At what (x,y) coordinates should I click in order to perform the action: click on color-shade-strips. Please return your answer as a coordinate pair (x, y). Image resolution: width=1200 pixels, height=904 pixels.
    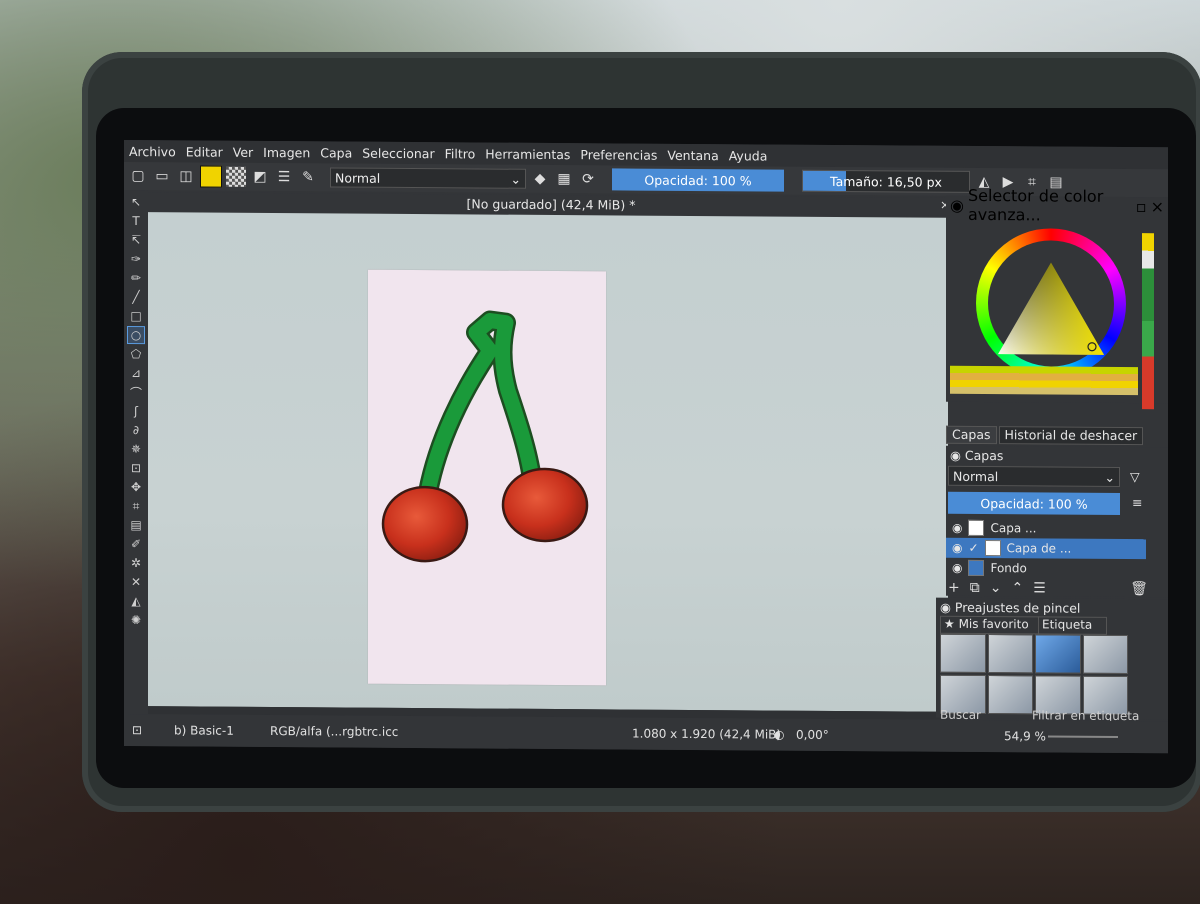
    Looking at the image, I should click on (1044, 380).